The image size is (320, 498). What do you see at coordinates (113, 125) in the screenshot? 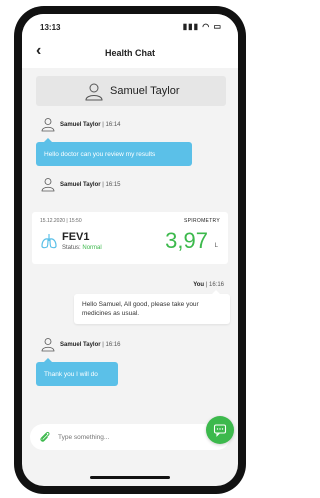
I see `message-time: 16:14` at bounding box center [113, 125].